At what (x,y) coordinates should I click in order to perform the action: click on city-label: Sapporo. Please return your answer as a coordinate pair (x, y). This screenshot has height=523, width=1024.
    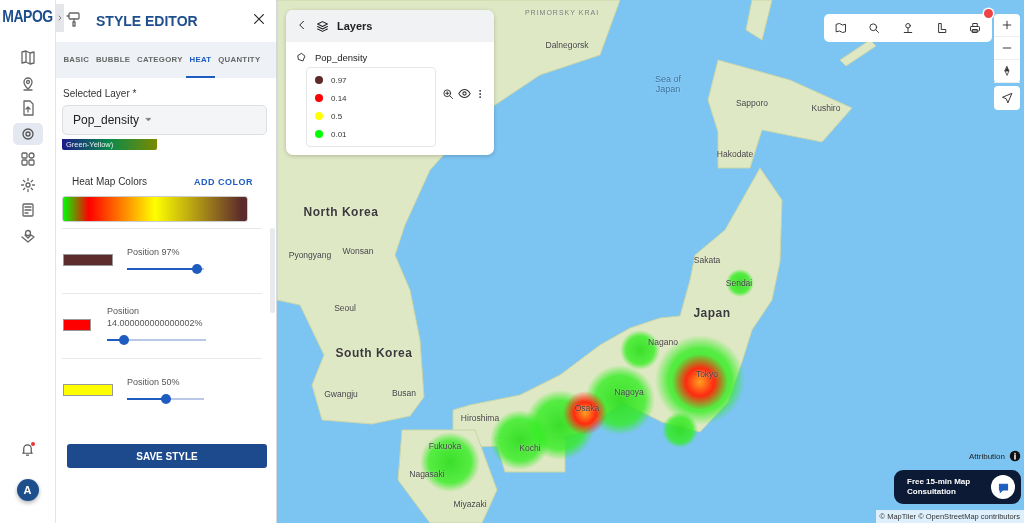
    Looking at the image, I should click on (752, 103).